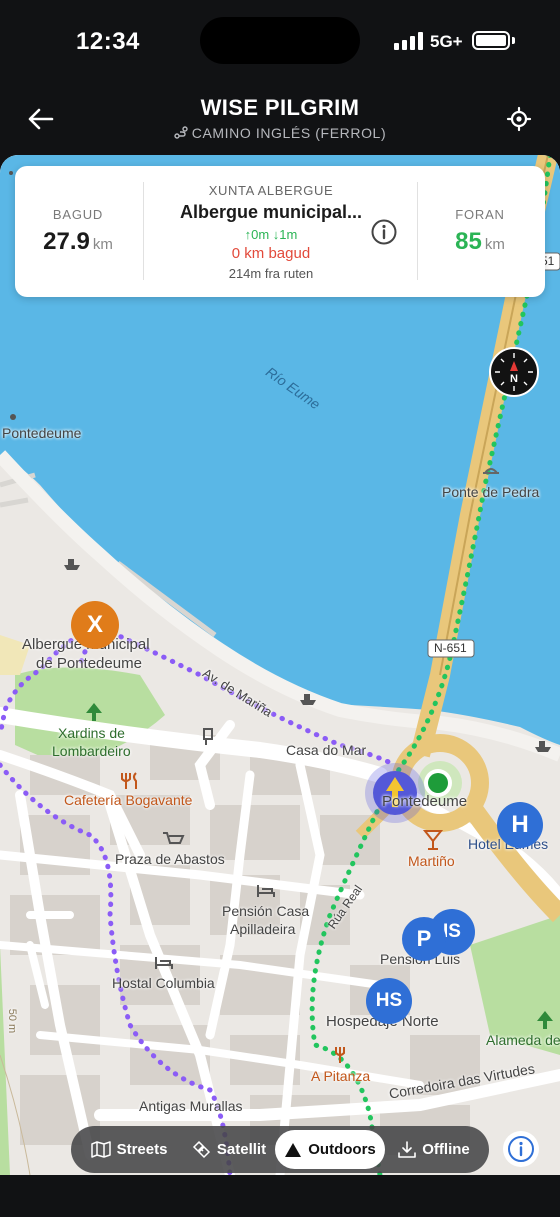  I want to click on label-pension-casa-2: Apilladeira, so click(263, 929).